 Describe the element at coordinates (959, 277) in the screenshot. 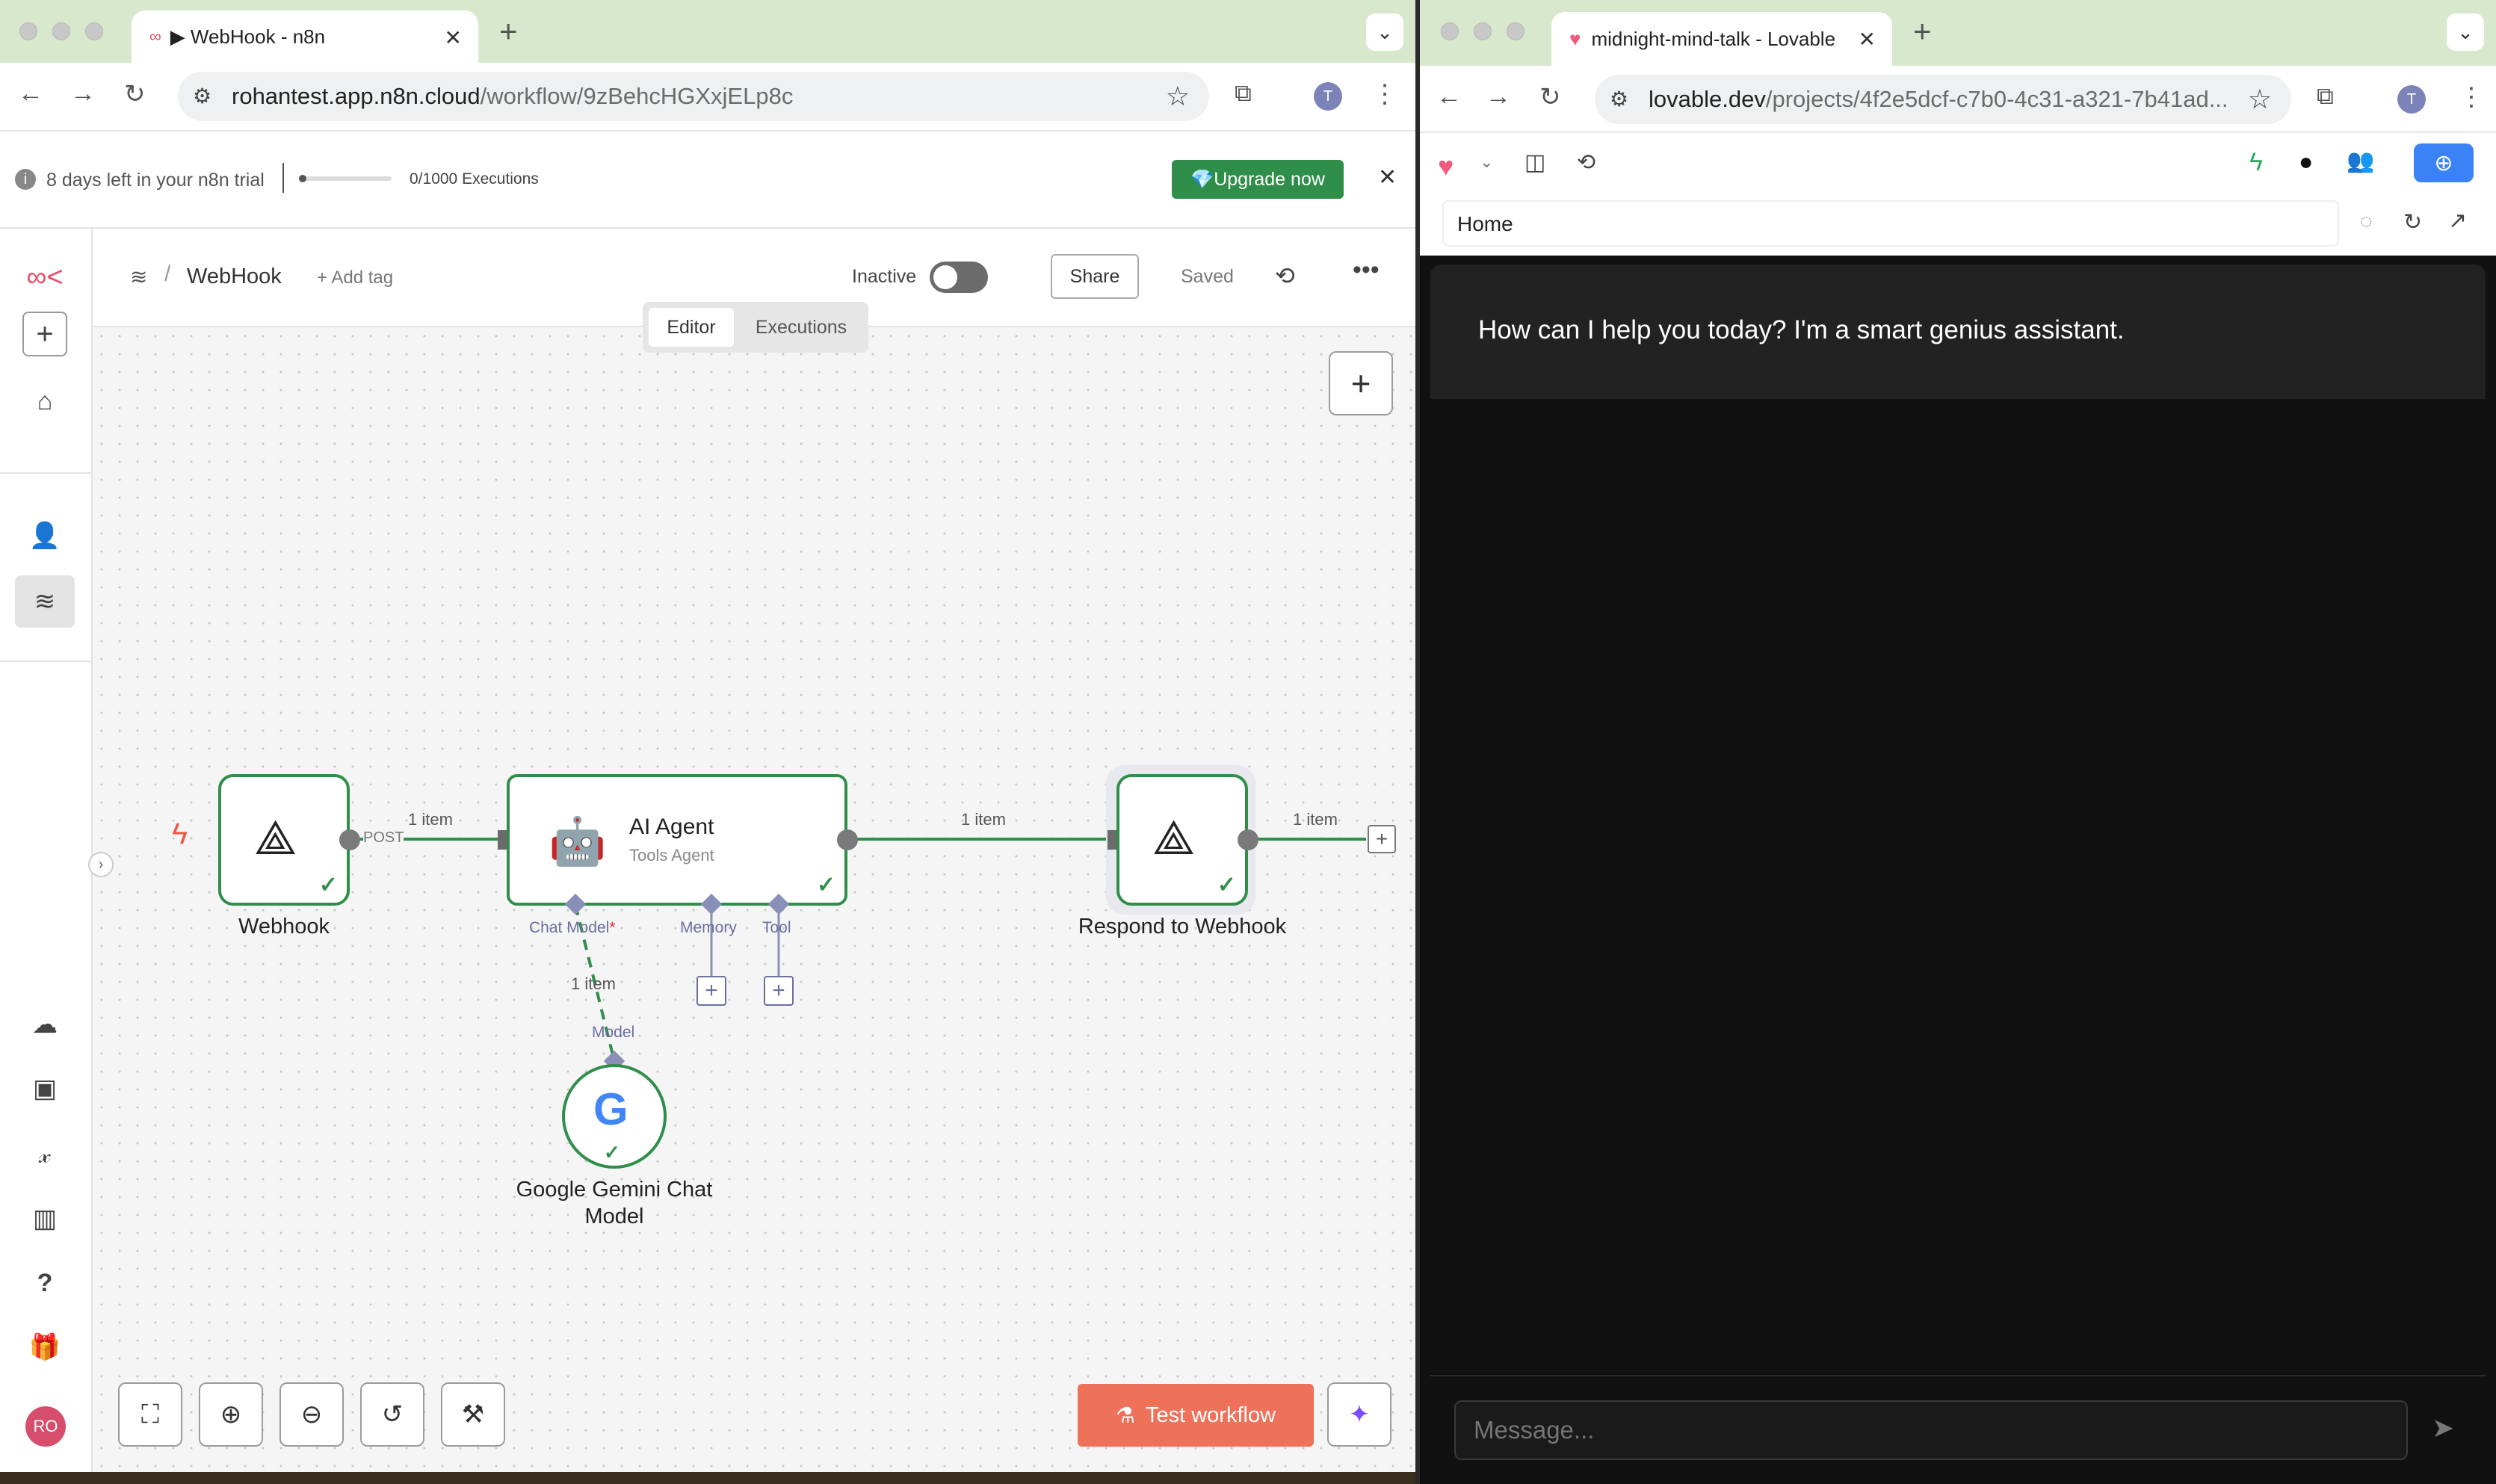

I see `active-toggle` at that location.